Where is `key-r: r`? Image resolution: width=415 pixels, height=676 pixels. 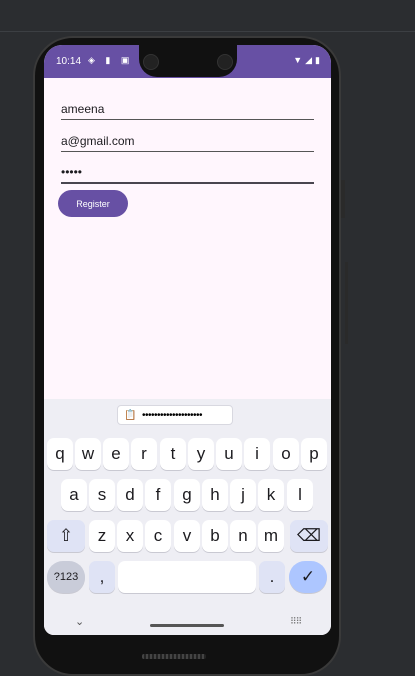 key-r: r is located at coordinates (144, 454).